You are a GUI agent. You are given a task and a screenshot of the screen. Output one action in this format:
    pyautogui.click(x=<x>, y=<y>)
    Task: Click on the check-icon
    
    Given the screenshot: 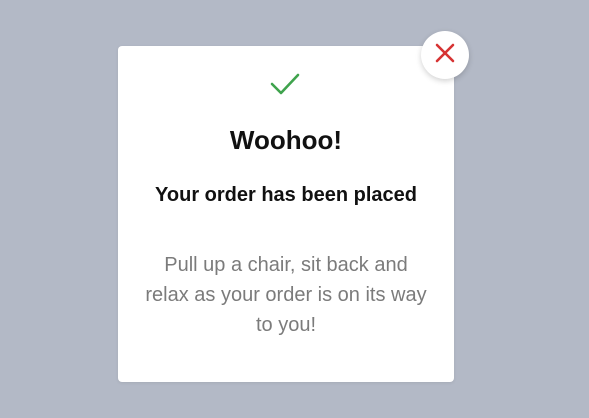 What is the action you would take?
    pyautogui.click(x=285, y=84)
    